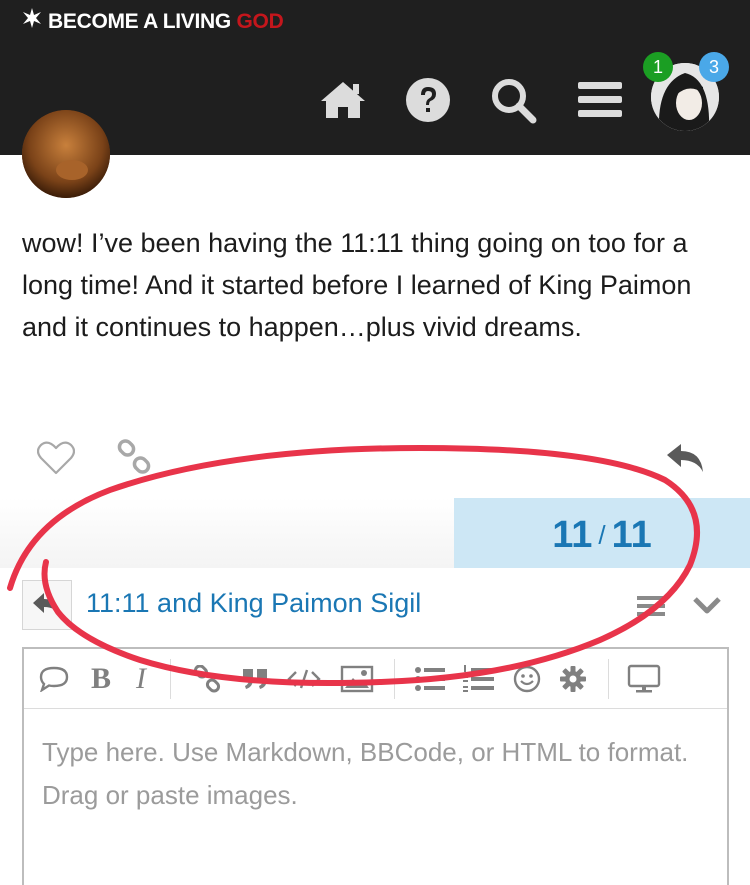  Describe the element at coordinates (631, 535) in the screenshot. I see `progress-total: 11` at that location.